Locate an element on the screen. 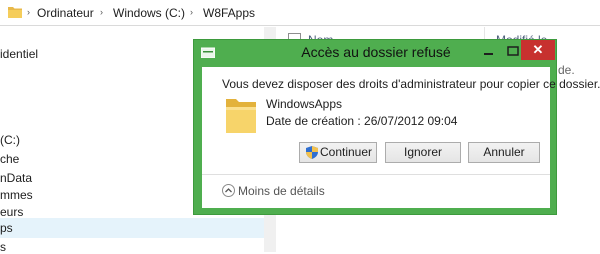 The height and width of the screenshot is (254, 600). continue-button: Continuer is located at coordinates (338, 152).